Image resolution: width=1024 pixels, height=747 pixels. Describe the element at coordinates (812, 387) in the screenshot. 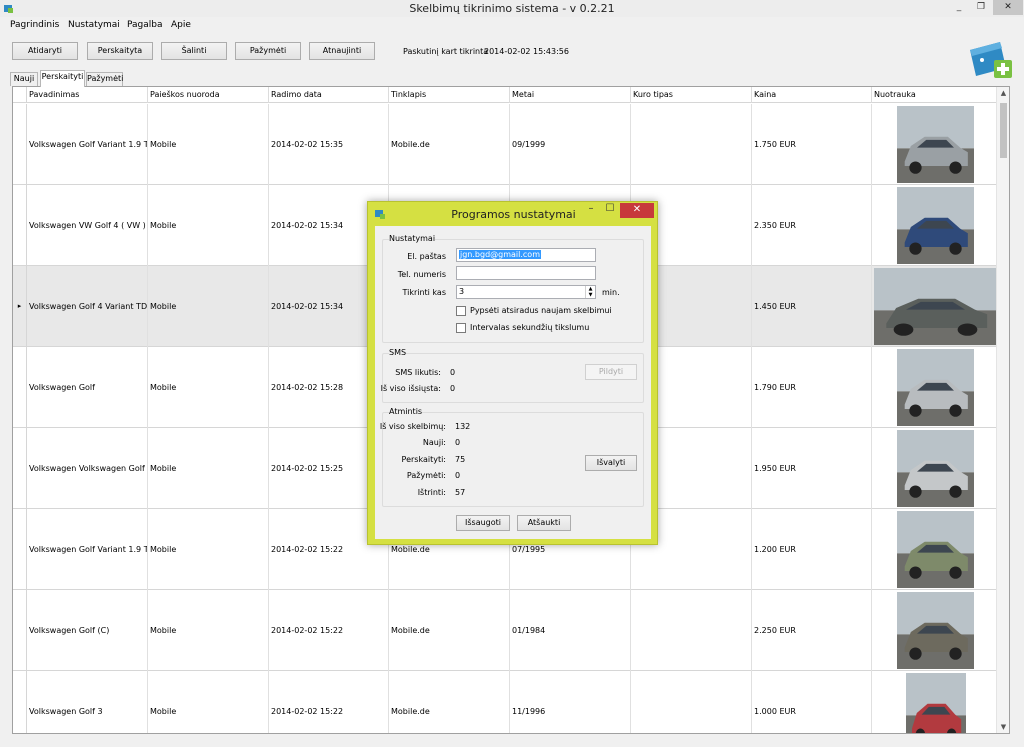

I see `cell-price: 1.790 EUR` at that location.